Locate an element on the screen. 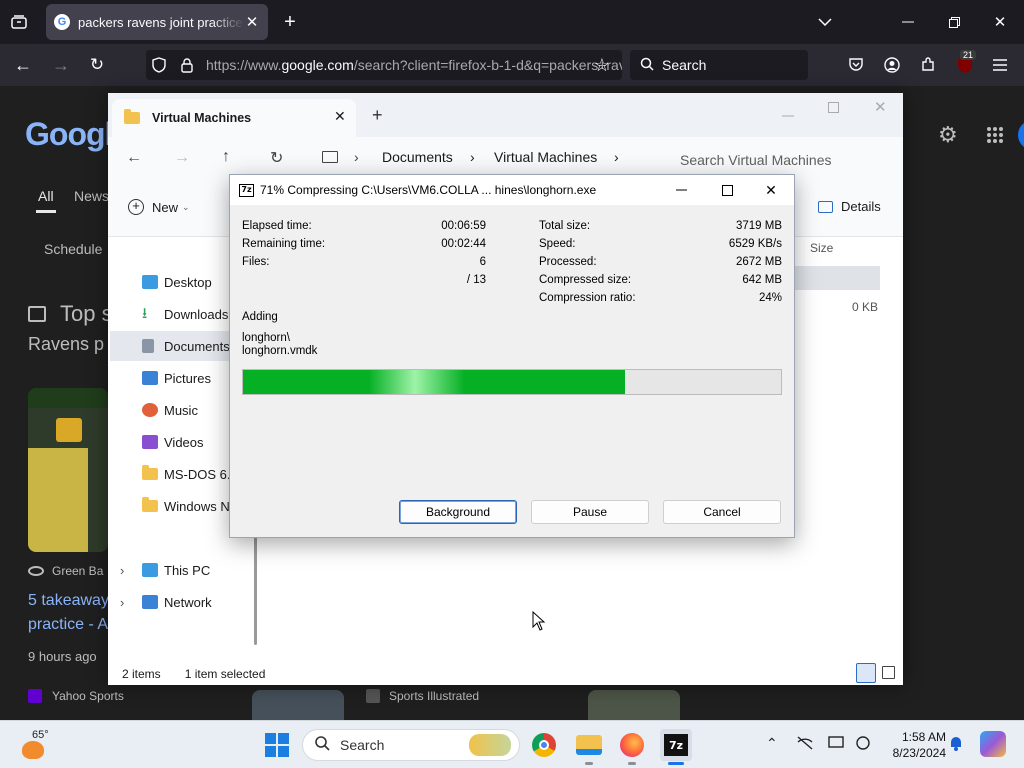  google-tab-all: All is located at coordinates (46, 196).